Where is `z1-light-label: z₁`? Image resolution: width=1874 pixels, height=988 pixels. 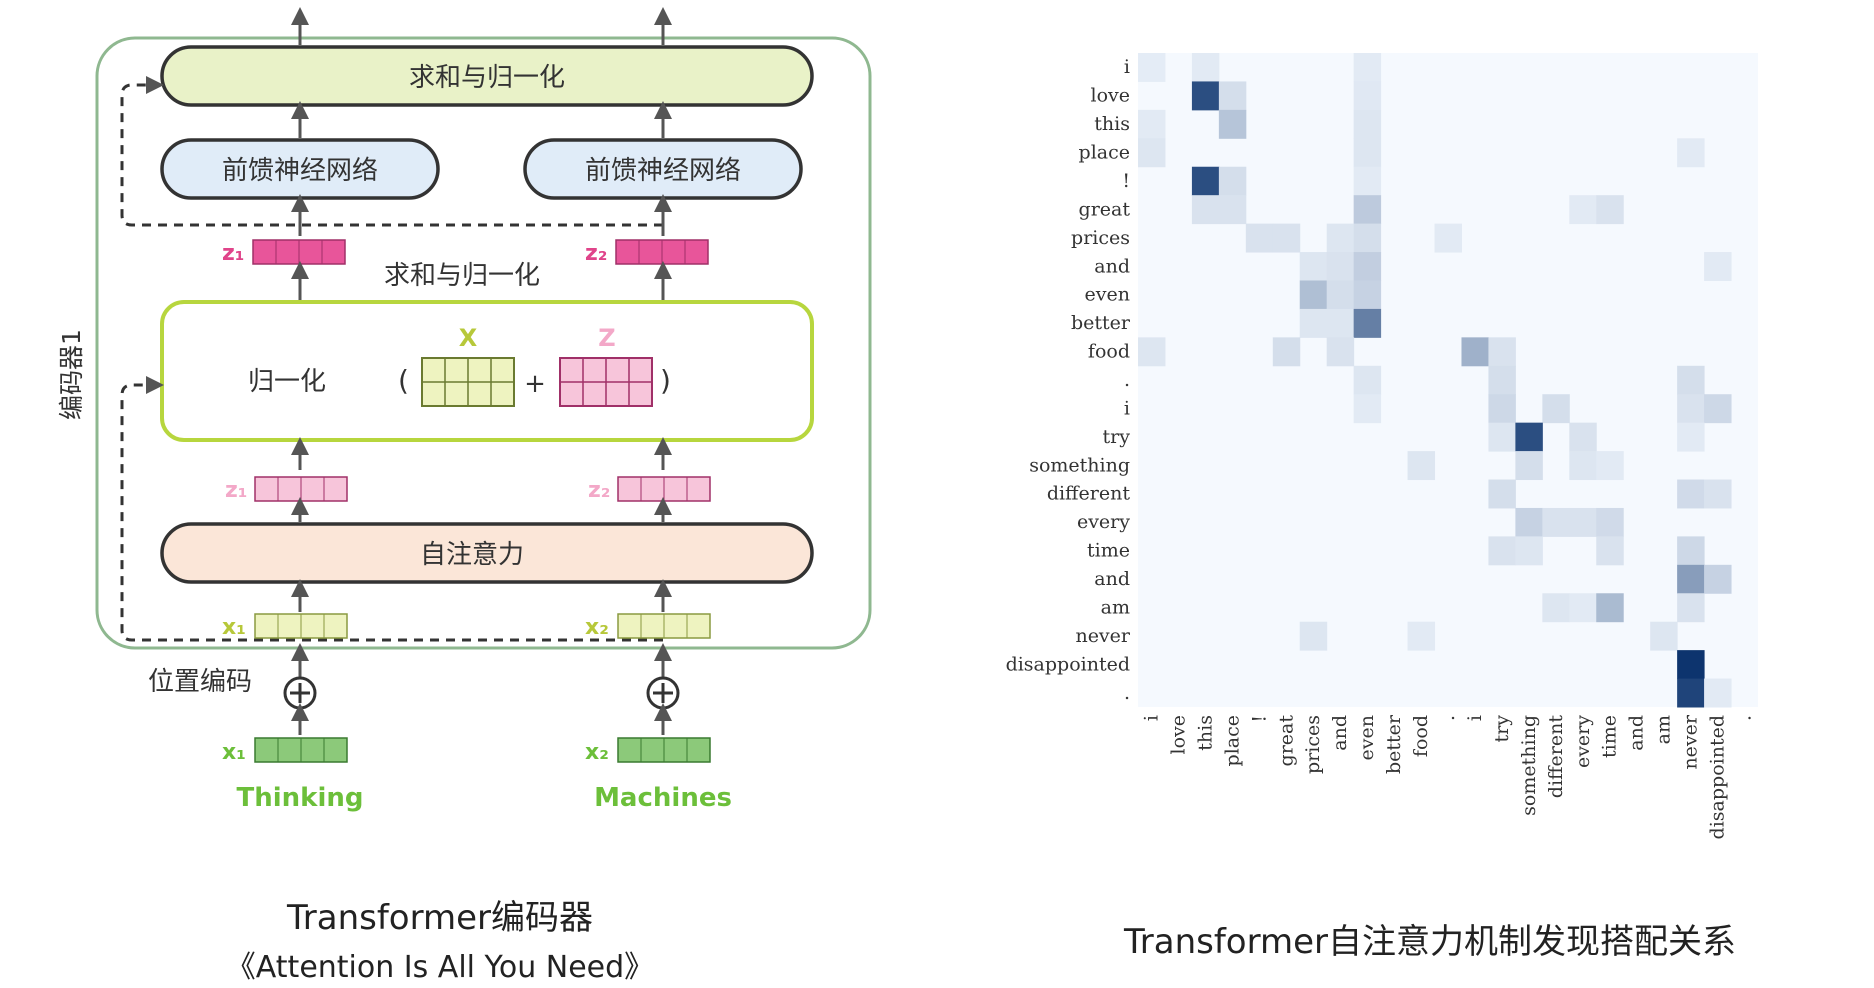 z1-light-label: z₁ is located at coordinates (236, 490).